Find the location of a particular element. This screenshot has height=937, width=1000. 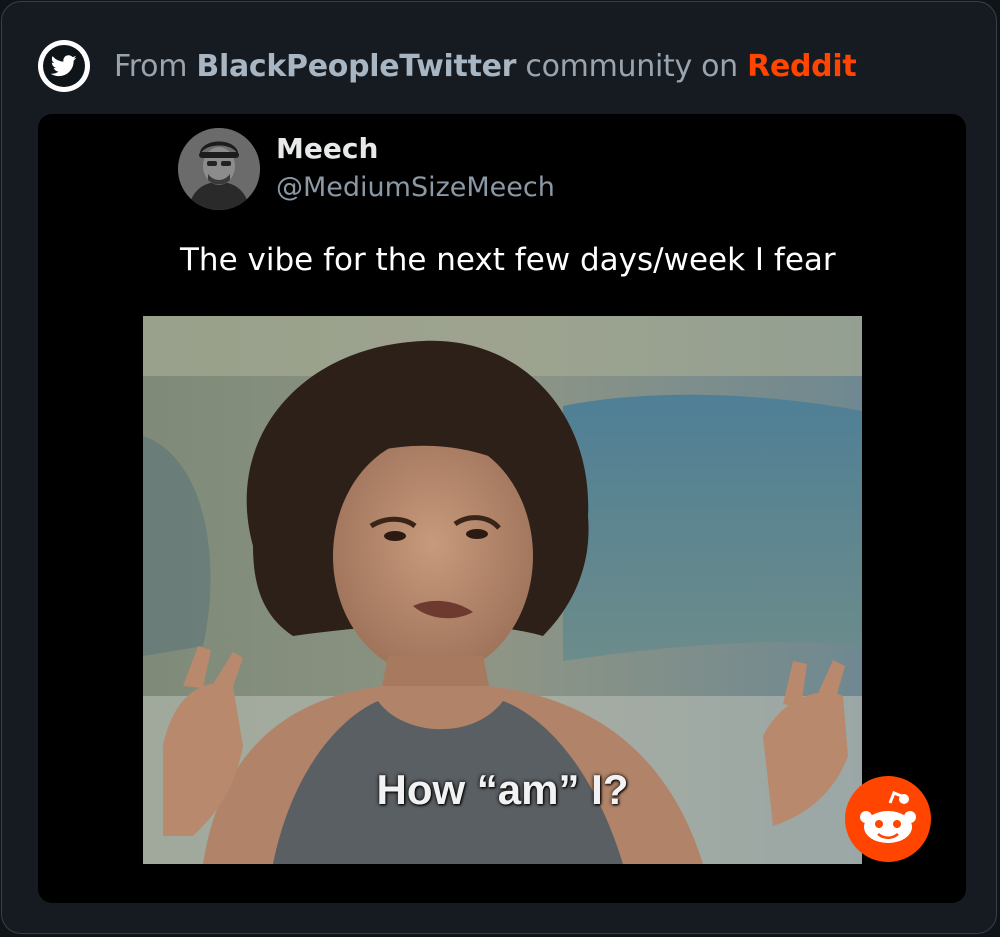

author-handle: @MediumSizeMeech is located at coordinates (415, 187).